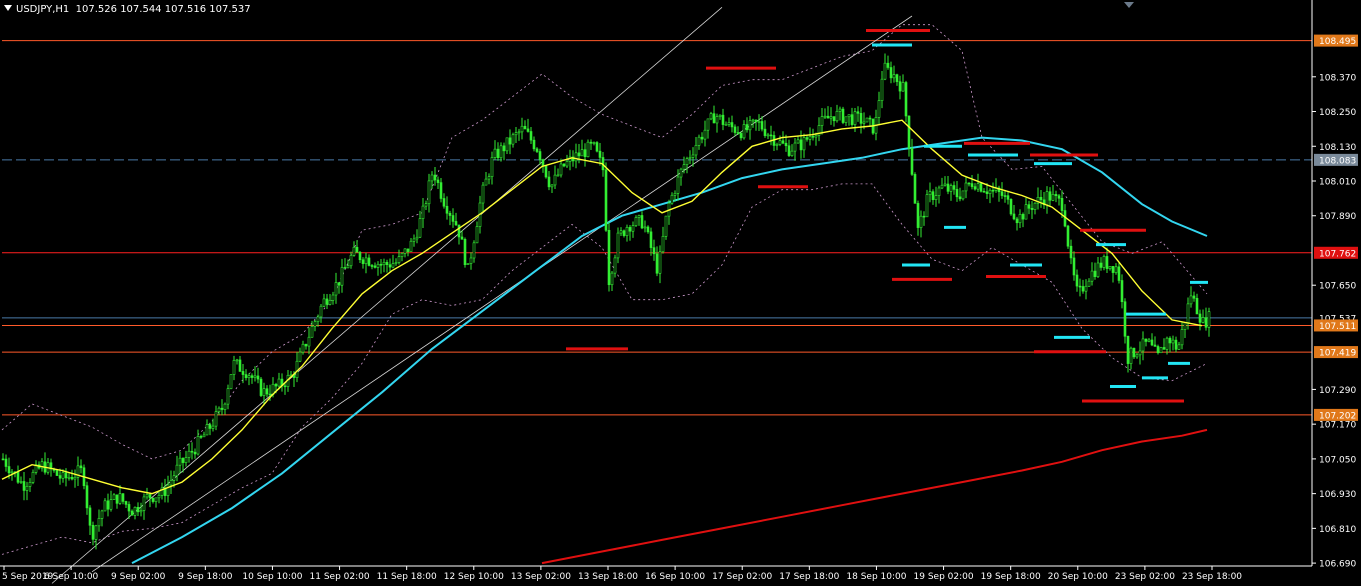 The height and width of the screenshot is (586, 1361). I want to click on chart-shift-marker-icon, so click(1129, 5).